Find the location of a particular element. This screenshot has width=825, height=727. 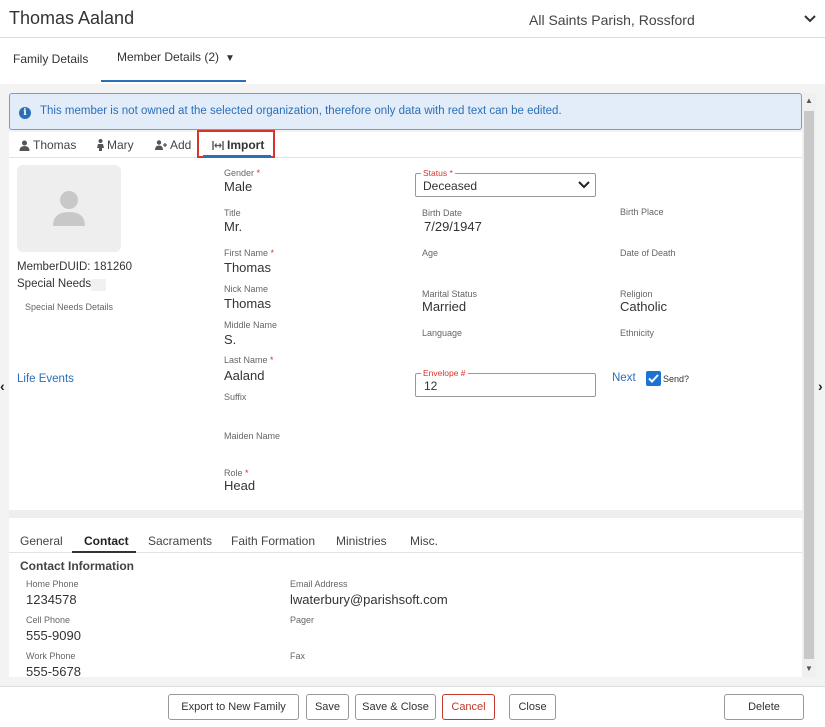

role-label: Role * is located at coordinates (236, 473).